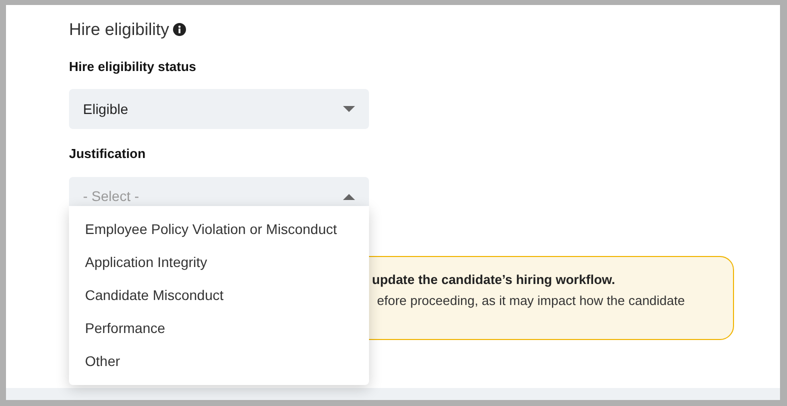 The height and width of the screenshot is (406, 787). Describe the element at coordinates (108, 154) in the screenshot. I see `field-label: Justification` at that location.